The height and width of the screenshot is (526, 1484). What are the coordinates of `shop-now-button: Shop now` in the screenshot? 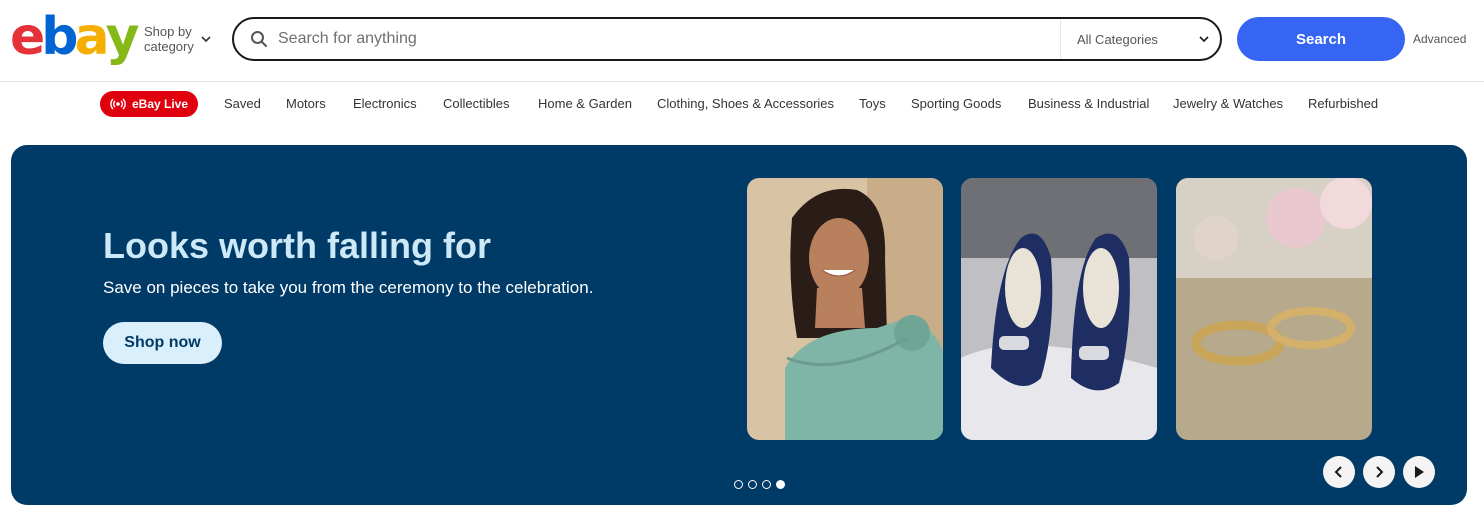 It's located at (162, 343).